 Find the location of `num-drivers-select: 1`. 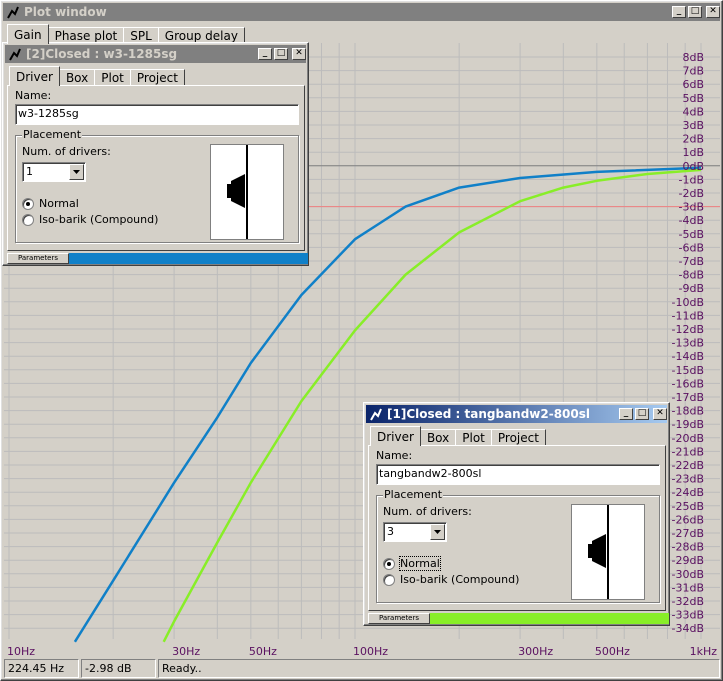

num-drivers-select: 1 is located at coordinates (54, 172).